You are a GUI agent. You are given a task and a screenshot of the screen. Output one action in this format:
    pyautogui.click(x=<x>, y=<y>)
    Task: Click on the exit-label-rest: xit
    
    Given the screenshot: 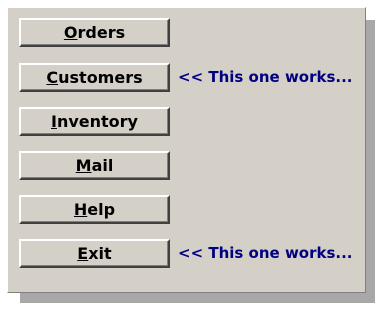 What is the action you would take?
    pyautogui.click(x=100, y=253)
    